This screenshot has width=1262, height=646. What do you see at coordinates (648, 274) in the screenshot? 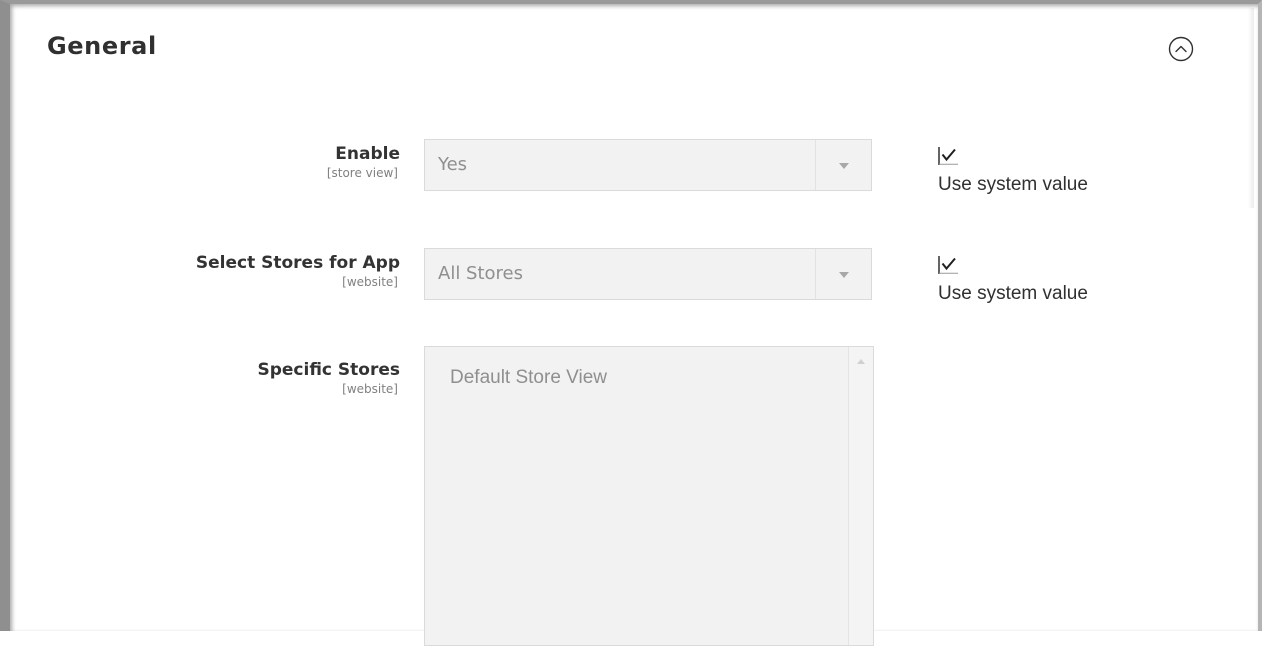
I see `select-stores-select: All Stores` at bounding box center [648, 274].